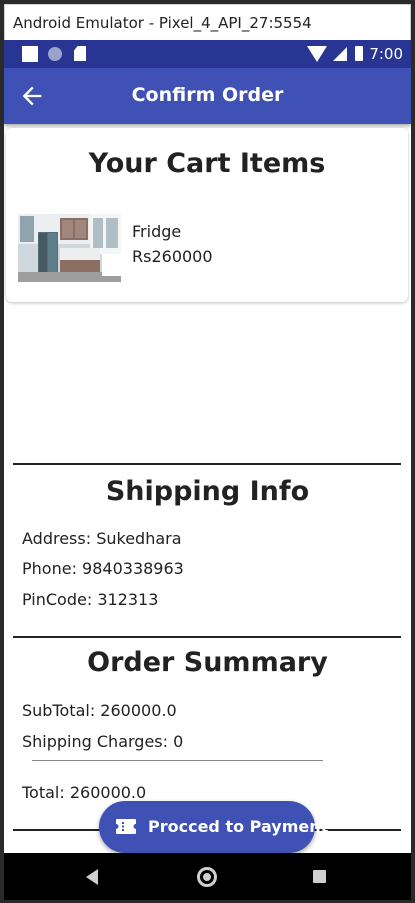  Describe the element at coordinates (156, 231) in the screenshot. I see `item-name: Fridge` at that location.